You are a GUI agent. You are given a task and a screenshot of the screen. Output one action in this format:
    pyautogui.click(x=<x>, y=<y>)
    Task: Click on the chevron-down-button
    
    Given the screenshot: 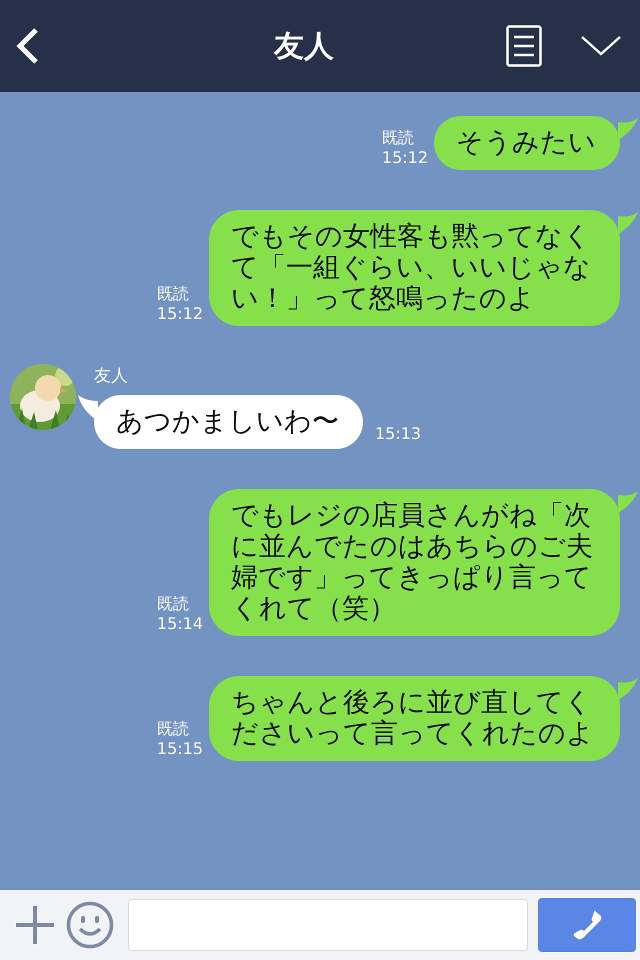 What is the action you would take?
    pyautogui.click(x=601, y=46)
    